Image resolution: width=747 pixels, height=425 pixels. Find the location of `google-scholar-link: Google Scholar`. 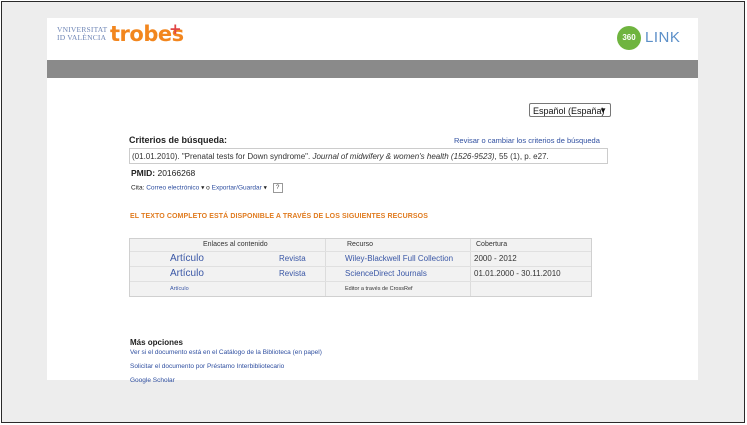

google-scholar-link: Google Scholar is located at coordinates (152, 380).